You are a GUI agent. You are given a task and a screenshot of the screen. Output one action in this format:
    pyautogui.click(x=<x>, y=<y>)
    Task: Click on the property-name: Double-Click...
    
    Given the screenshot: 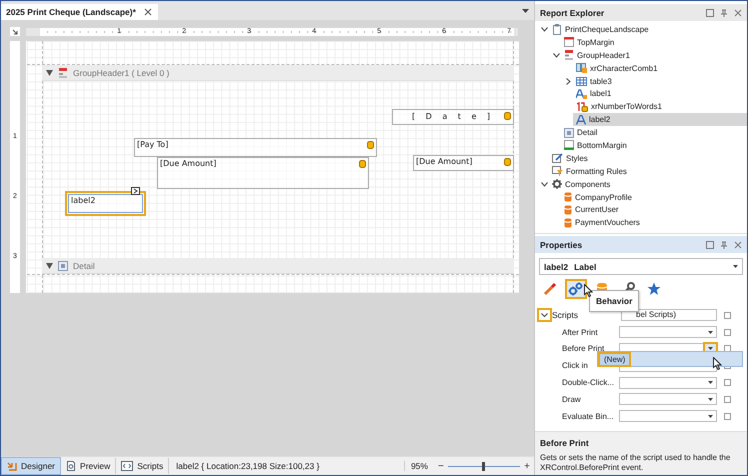 What is the action you would take?
    pyautogui.click(x=587, y=383)
    